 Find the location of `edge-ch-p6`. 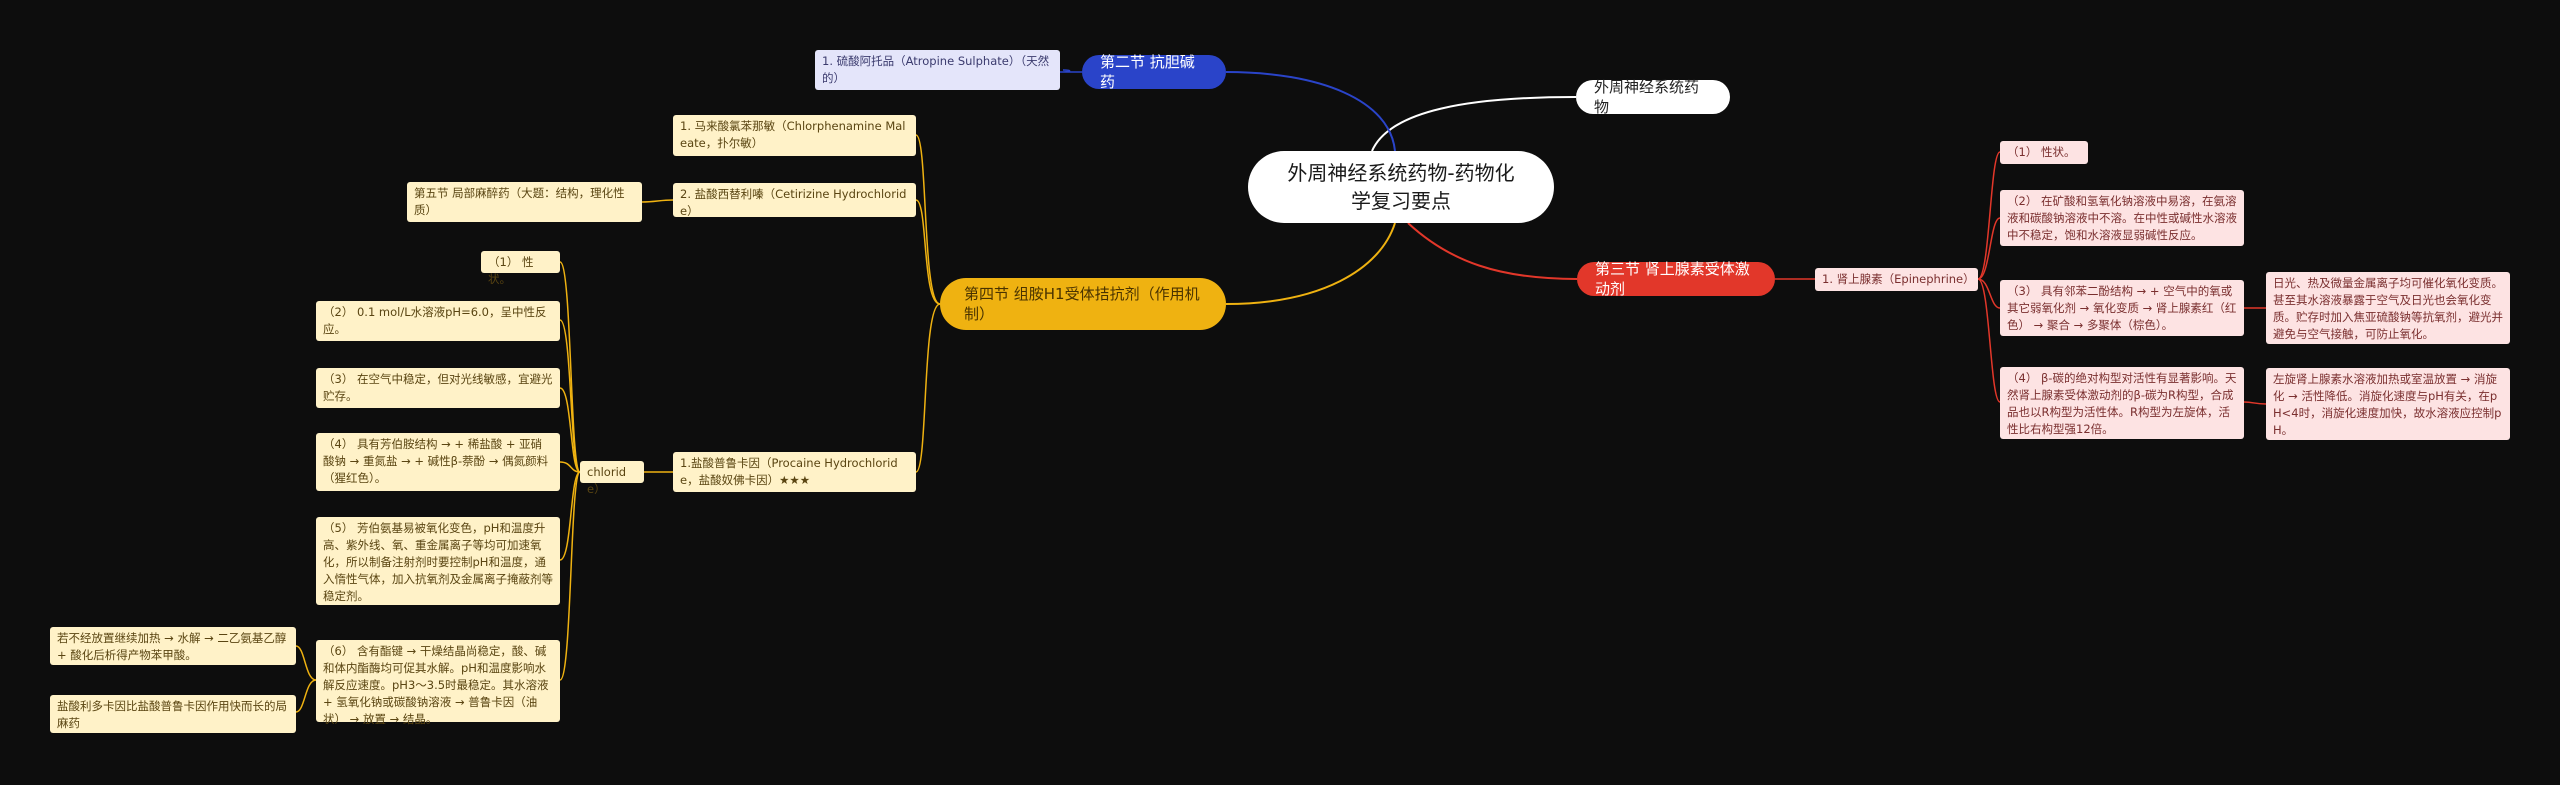

edge-ch-p6 is located at coordinates (570, 576).